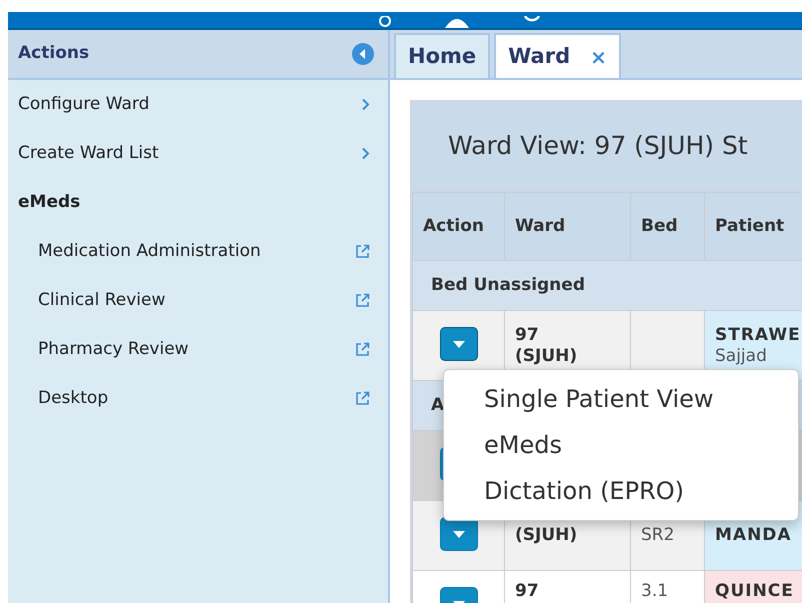  What do you see at coordinates (607, 285) in the screenshot?
I see `group-heading: Bed Unassigned` at bounding box center [607, 285].